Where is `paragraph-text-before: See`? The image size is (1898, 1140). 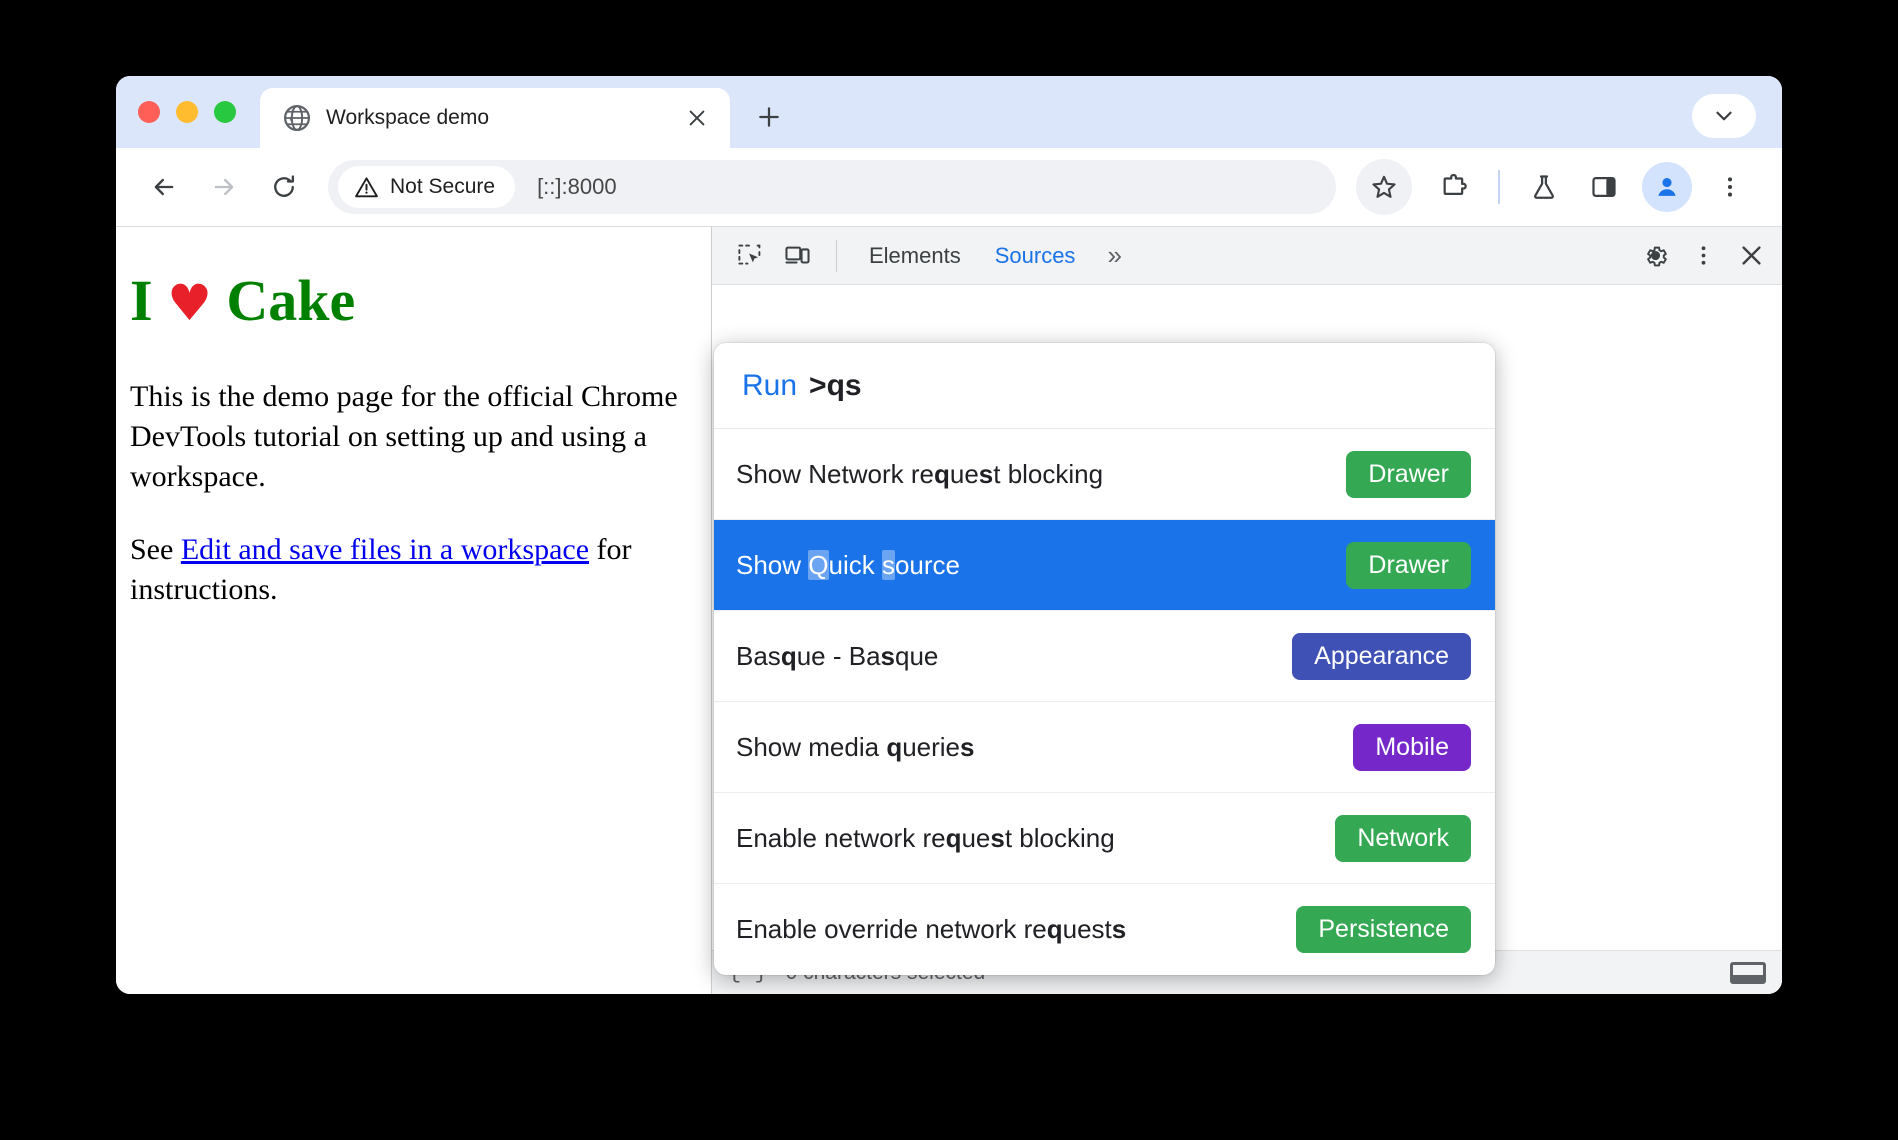
paragraph-text-before: See is located at coordinates (155, 550).